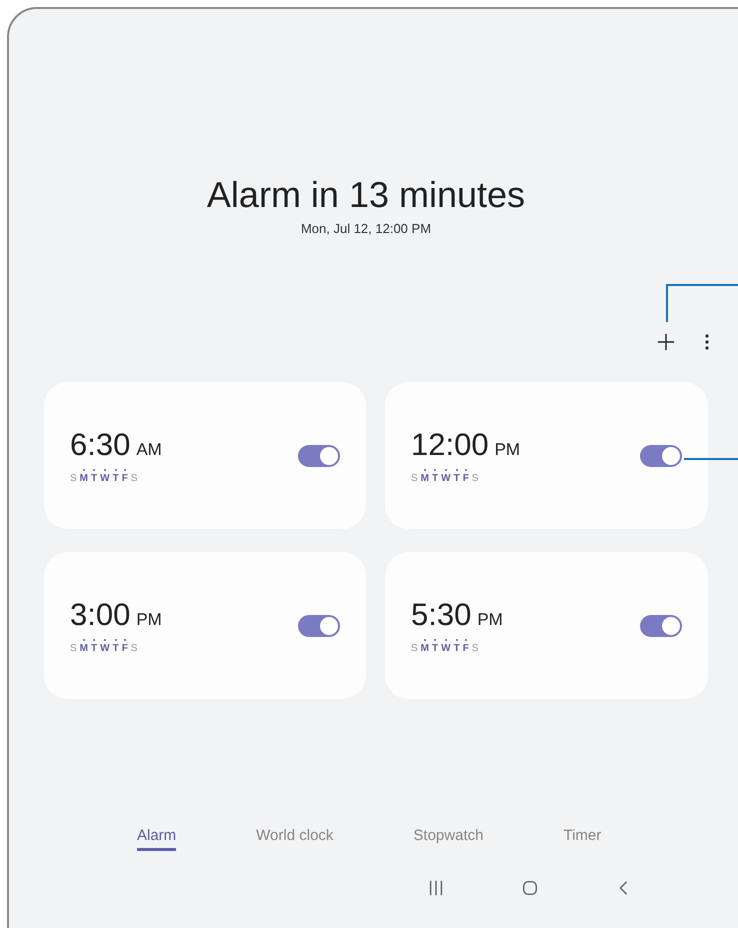 This screenshot has height=928, width=738. What do you see at coordinates (530, 888) in the screenshot?
I see `home-icon` at bounding box center [530, 888].